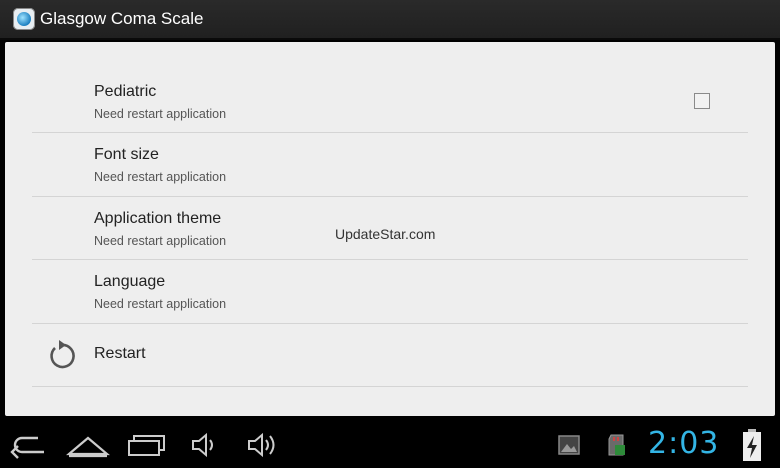 This screenshot has height=468, width=780. What do you see at coordinates (158, 218) in the screenshot?
I see `pref-title: Application theme` at bounding box center [158, 218].